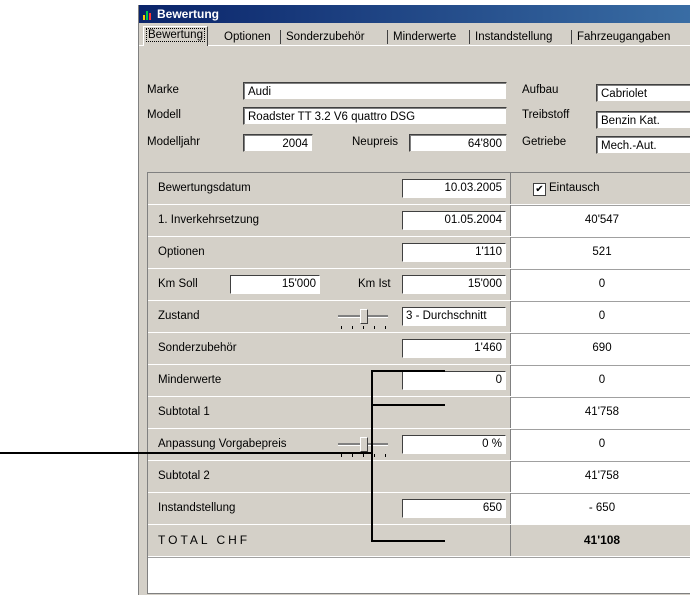  Describe the element at coordinates (454, 316) in the screenshot. I see `zustand-input: 3 - Durchschnitt` at that location.